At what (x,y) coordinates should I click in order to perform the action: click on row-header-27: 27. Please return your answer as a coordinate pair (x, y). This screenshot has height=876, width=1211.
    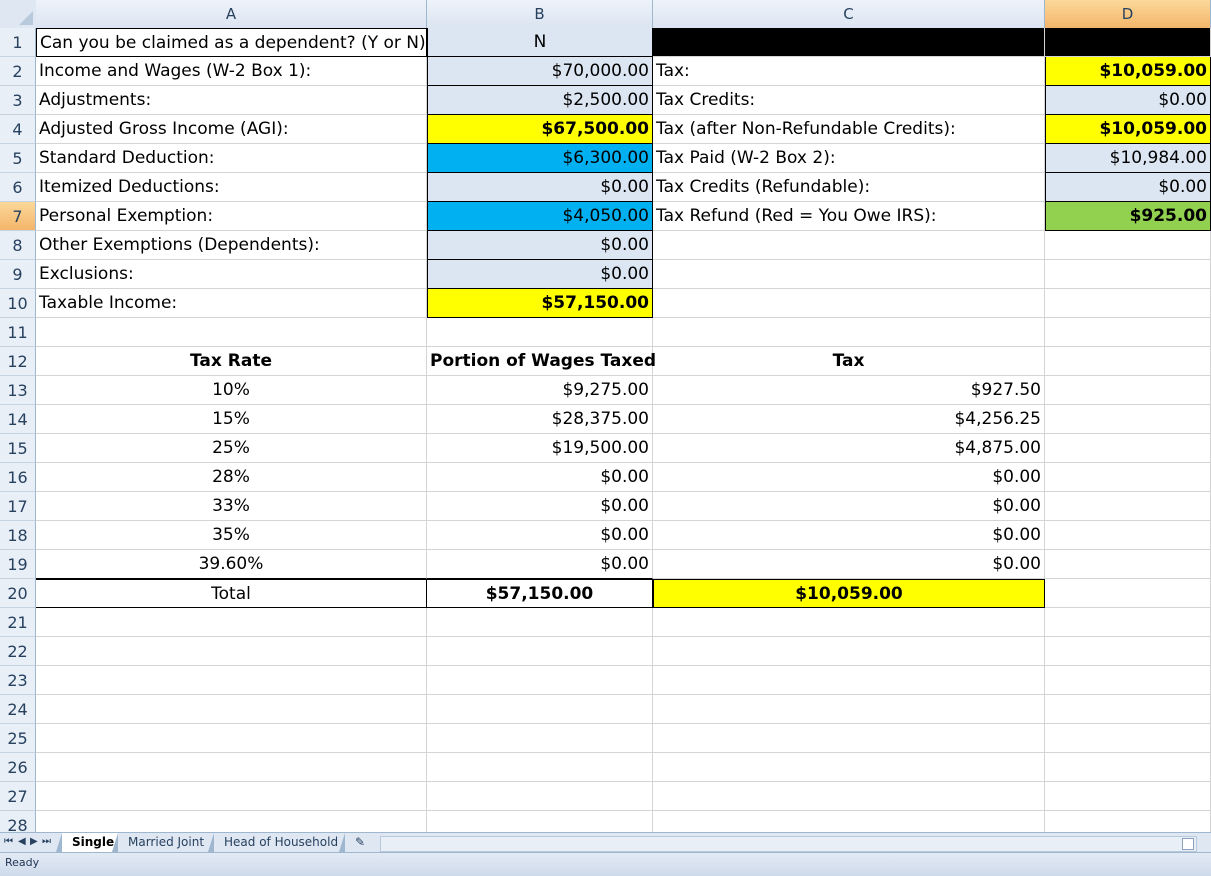
    Looking at the image, I should click on (18, 796).